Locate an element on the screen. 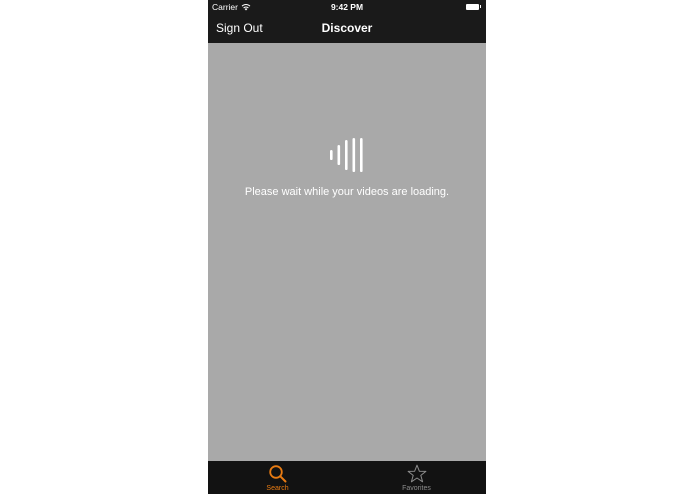 Image resolution: width=695 pixels, height=494 pixels. tab-search: Search is located at coordinates (277, 477).